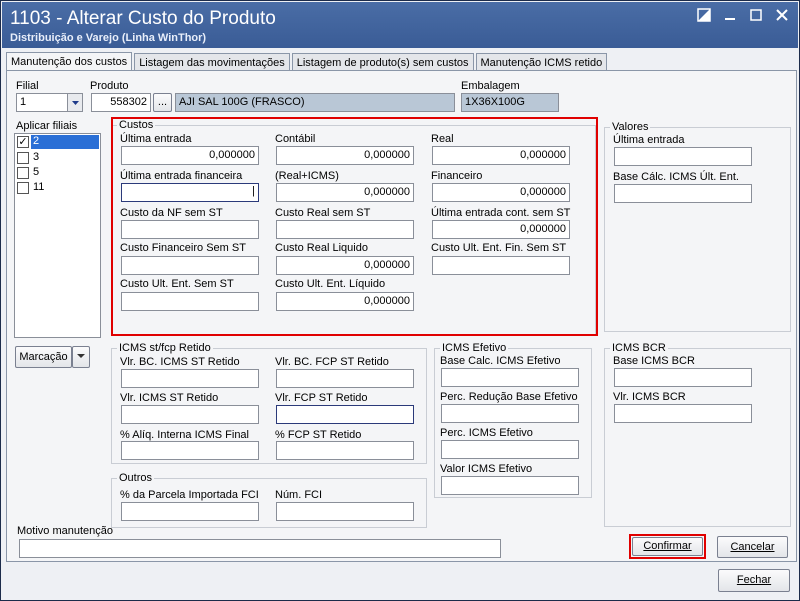 This screenshot has width=800, height=601. What do you see at coordinates (57, 158) in the screenshot?
I see `list-item: 3` at bounding box center [57, 158].